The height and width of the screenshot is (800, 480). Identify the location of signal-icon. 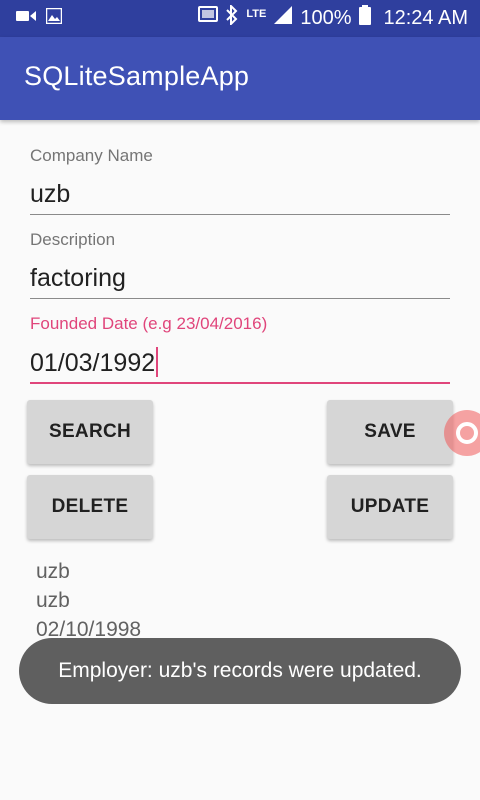
(283, 18).